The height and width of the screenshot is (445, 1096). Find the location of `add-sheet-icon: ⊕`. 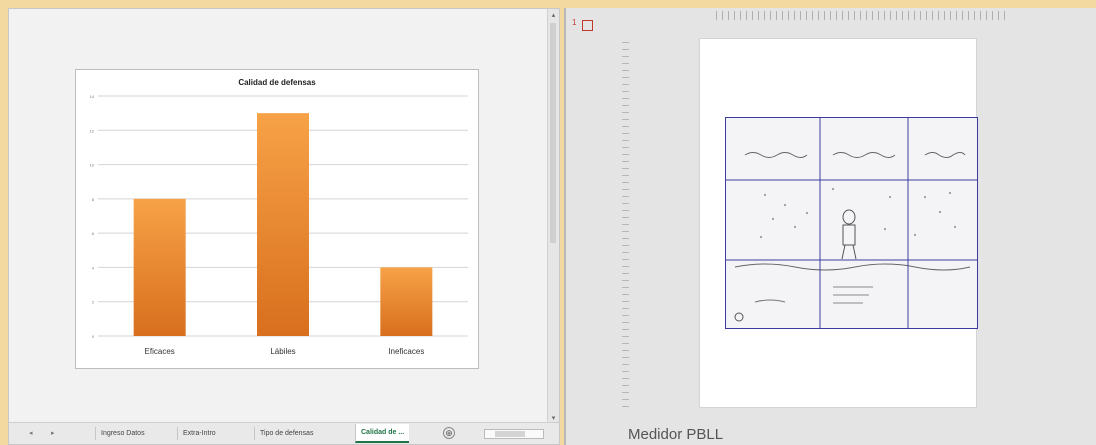

add-sheet-icon: ⊕ is located at coordinates (449, 433).